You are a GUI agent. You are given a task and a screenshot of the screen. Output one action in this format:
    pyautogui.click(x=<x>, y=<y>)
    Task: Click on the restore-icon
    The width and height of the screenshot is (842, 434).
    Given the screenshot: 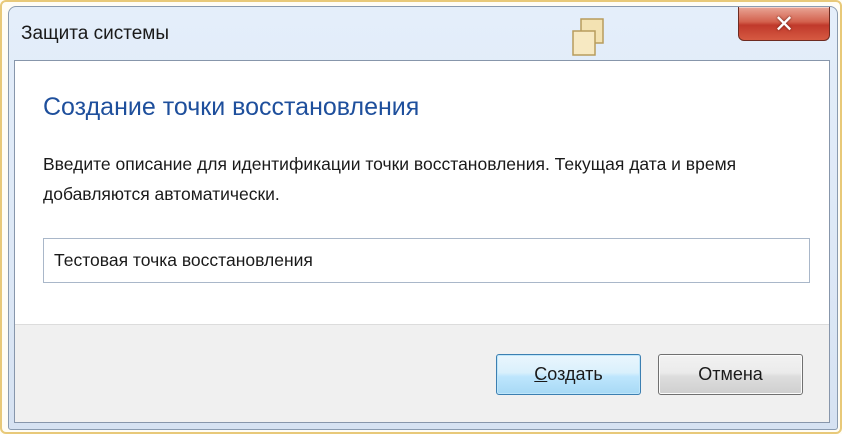 What is the action you would take?
    pyautogui.click(x=587, y=38)
    